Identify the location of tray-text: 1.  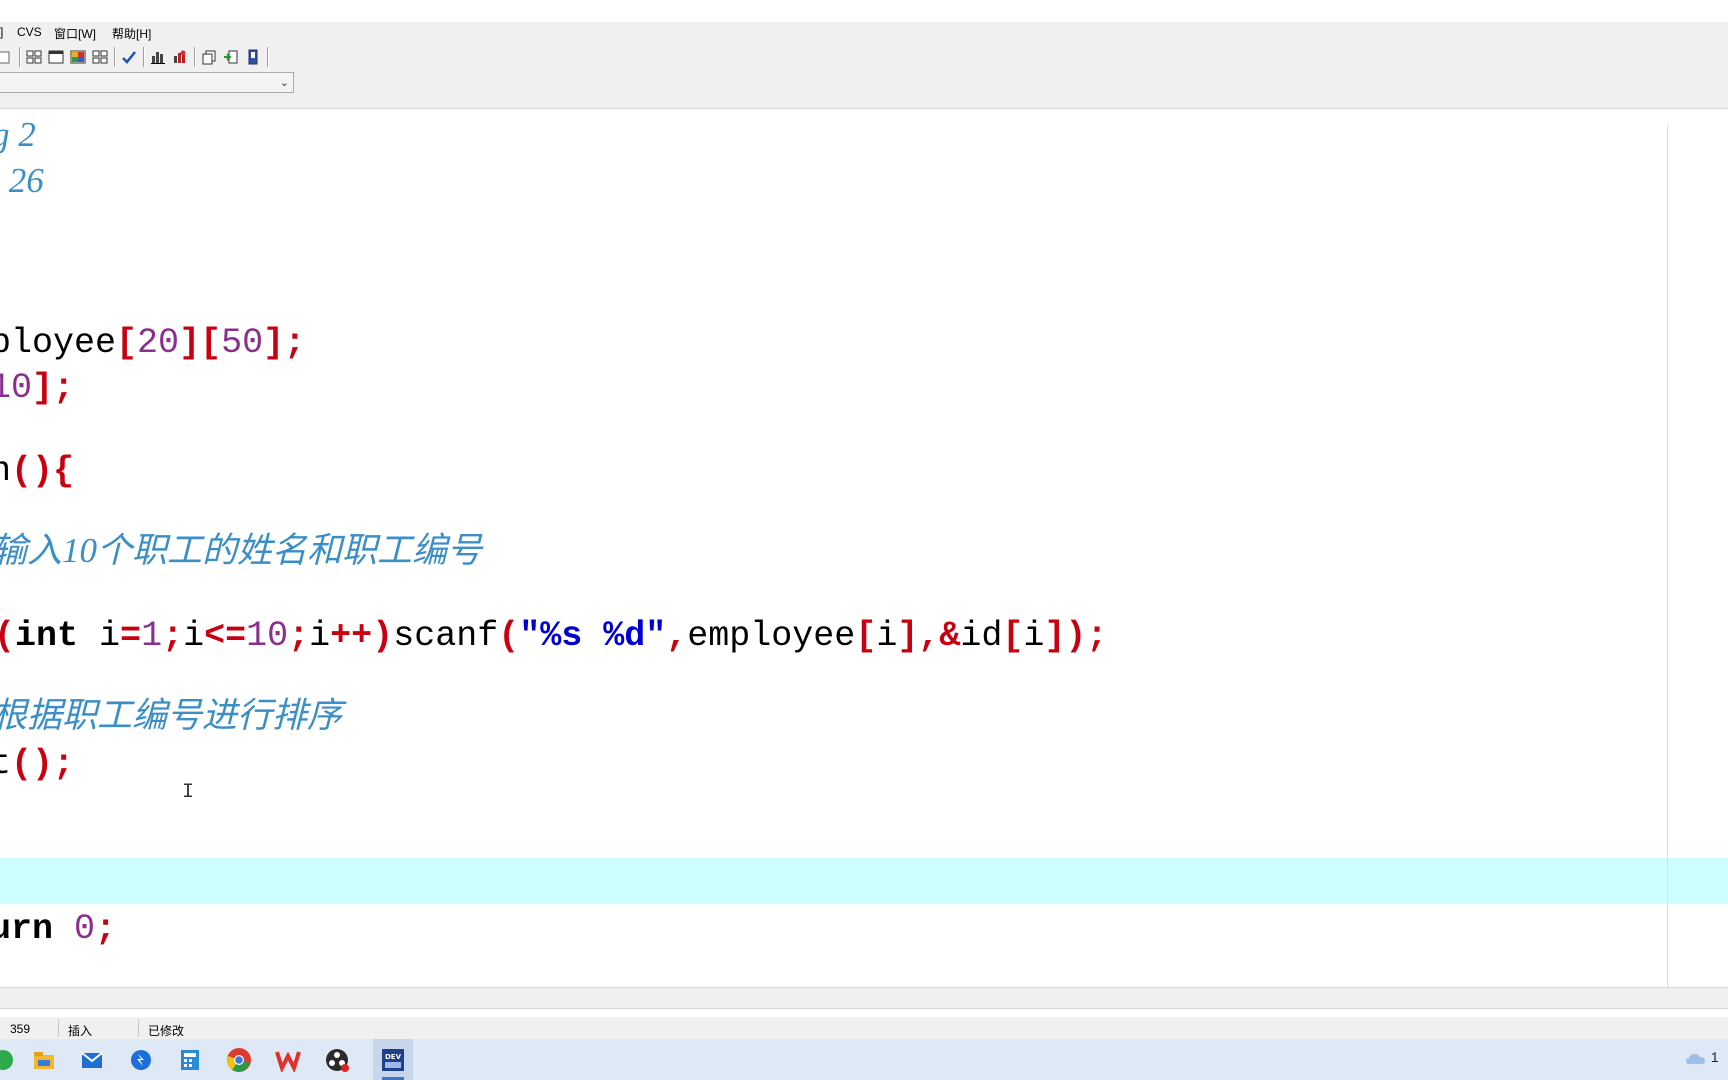
(1714, 1057).